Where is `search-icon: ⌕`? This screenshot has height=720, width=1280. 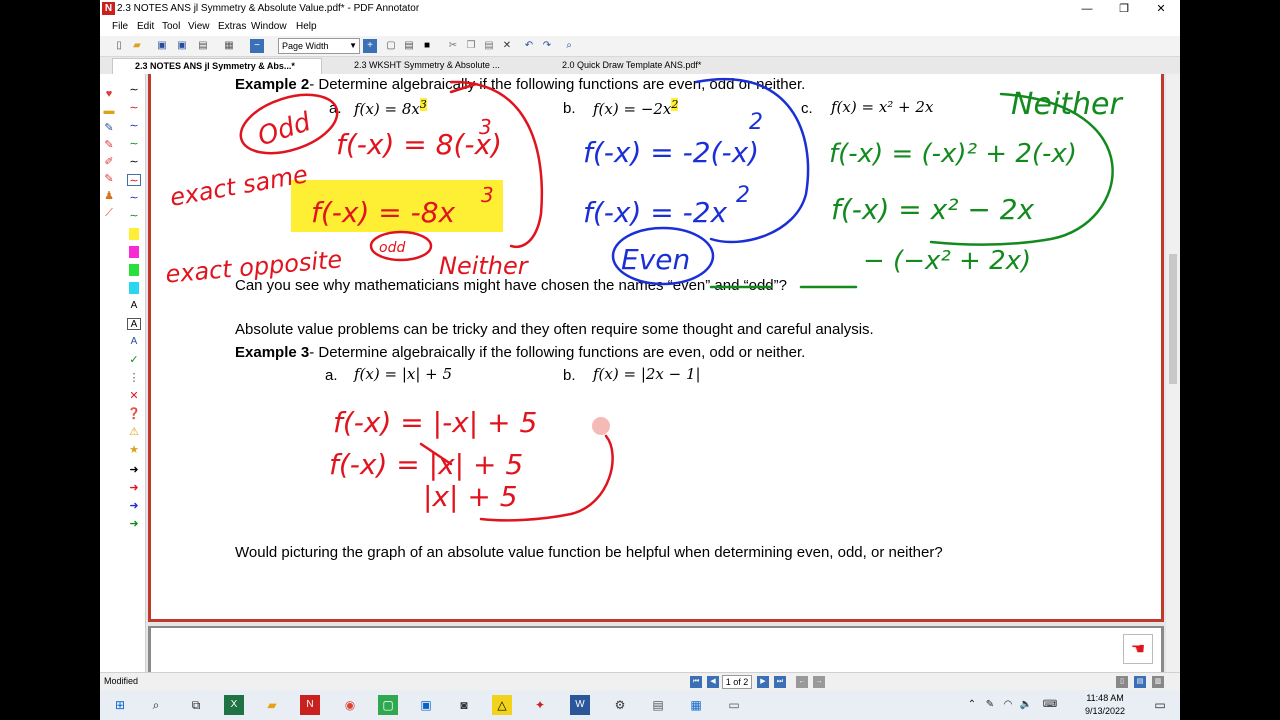 search-icon: ⌕ is located at coordinates (156, 705).